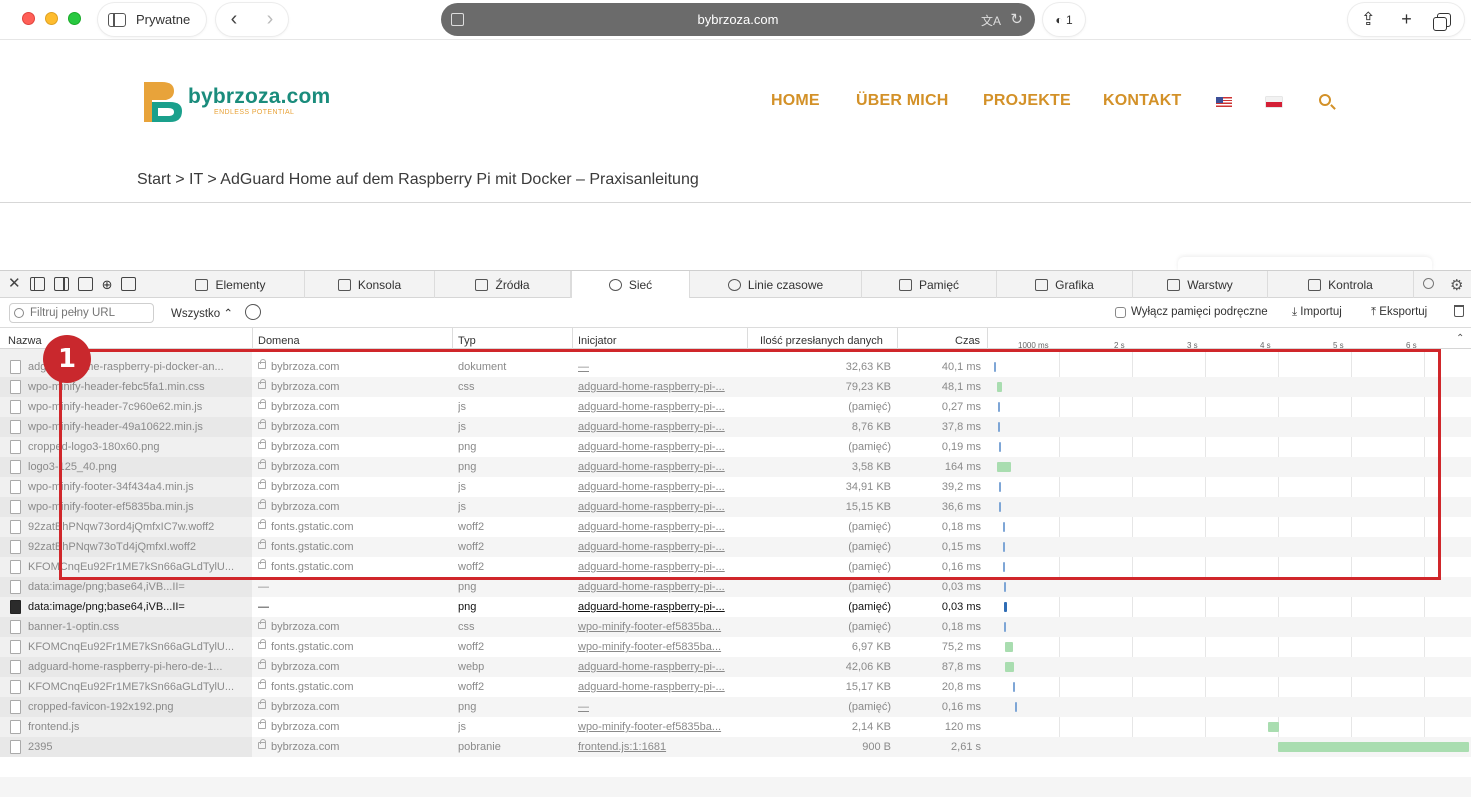 The height and width of the screenshot is (808, 1471). What do you see at coordinates (253, 312) in the screenshot?
I see `filter-options-icon` at bounding box center [253, 312].